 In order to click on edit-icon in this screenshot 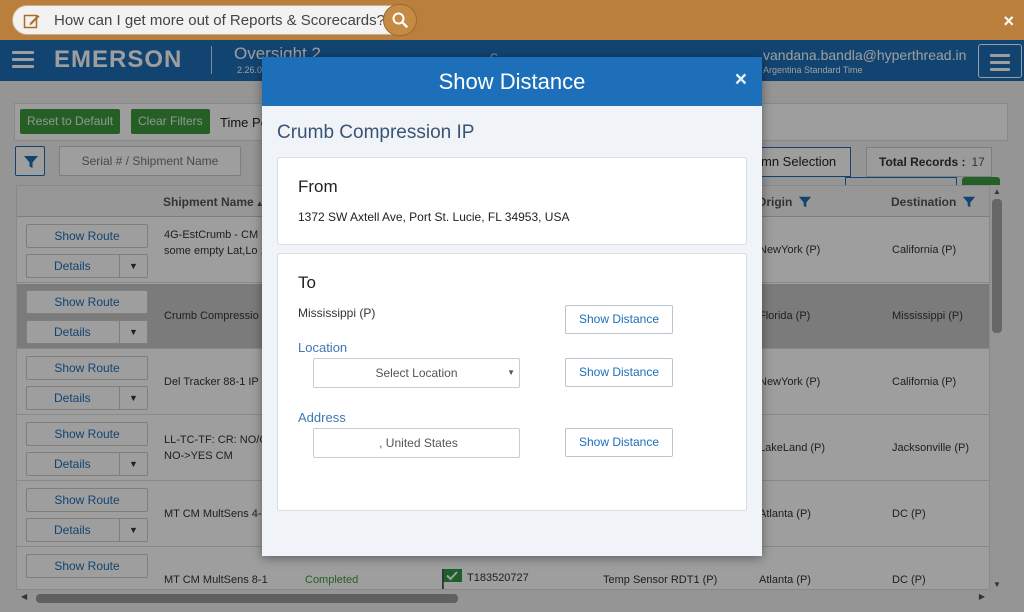, I will do `click(31, 21)`.